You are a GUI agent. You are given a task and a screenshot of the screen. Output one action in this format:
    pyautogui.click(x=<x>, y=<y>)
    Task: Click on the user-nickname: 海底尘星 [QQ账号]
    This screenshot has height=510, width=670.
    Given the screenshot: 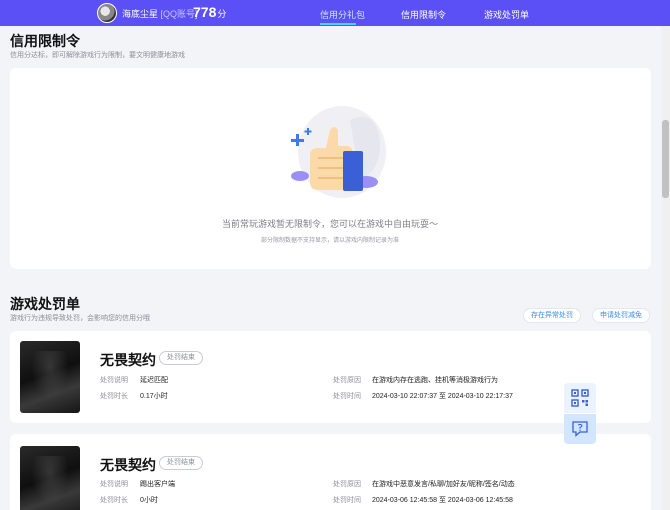 What is the action you would take?
    pyautogui.click(x=160, y=13)
    